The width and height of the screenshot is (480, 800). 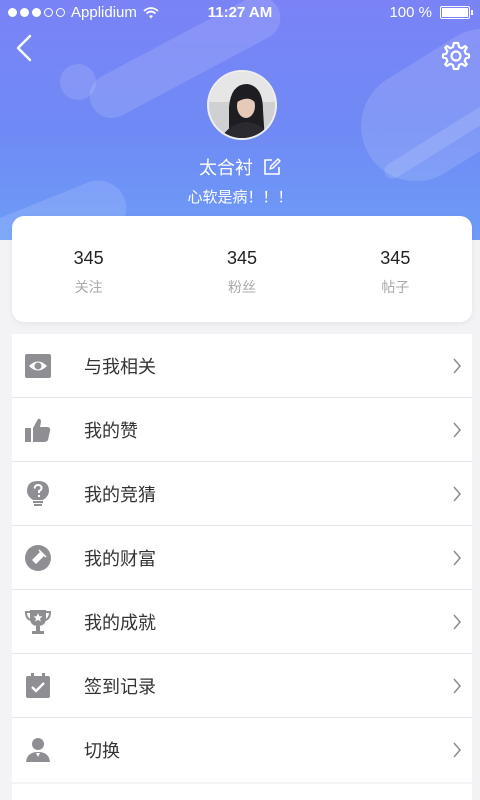 What do you see at coordinates (38, 366) in the screenshot?
I see `eye-icon` at bounding box center [38, 366].